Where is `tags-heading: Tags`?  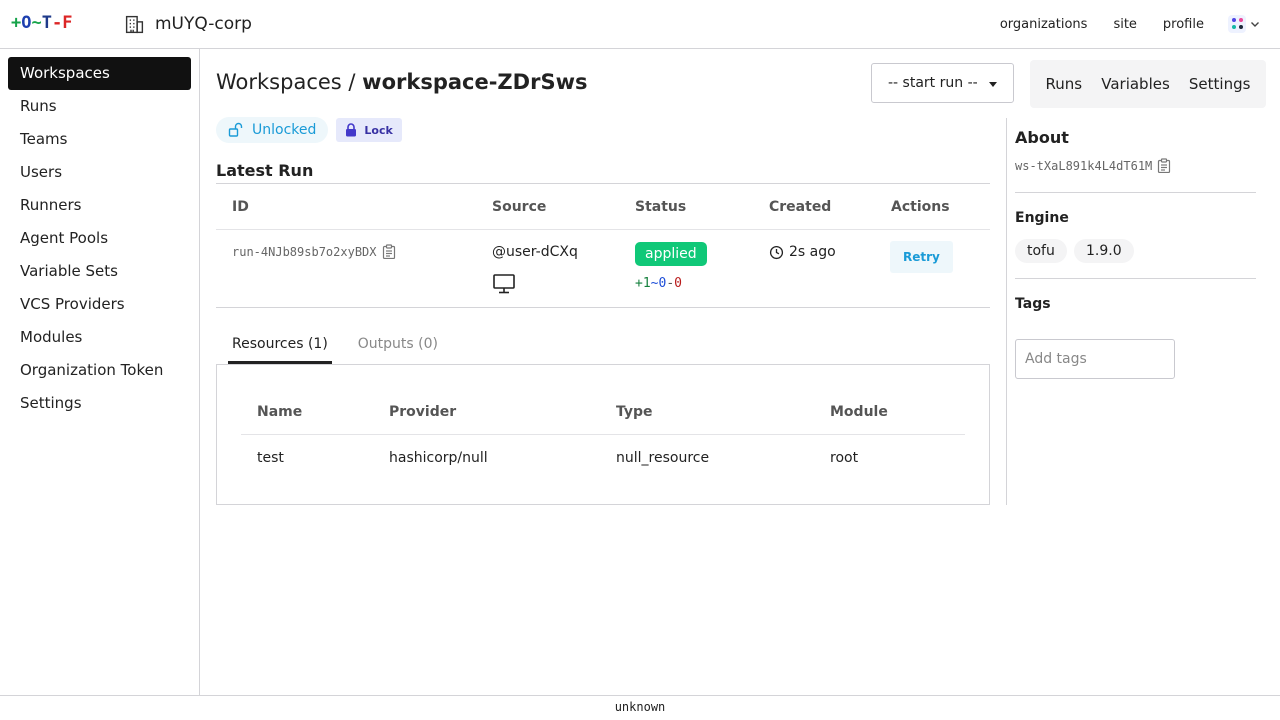
tags-heading: Tags is located at coordinates (1033, 304).